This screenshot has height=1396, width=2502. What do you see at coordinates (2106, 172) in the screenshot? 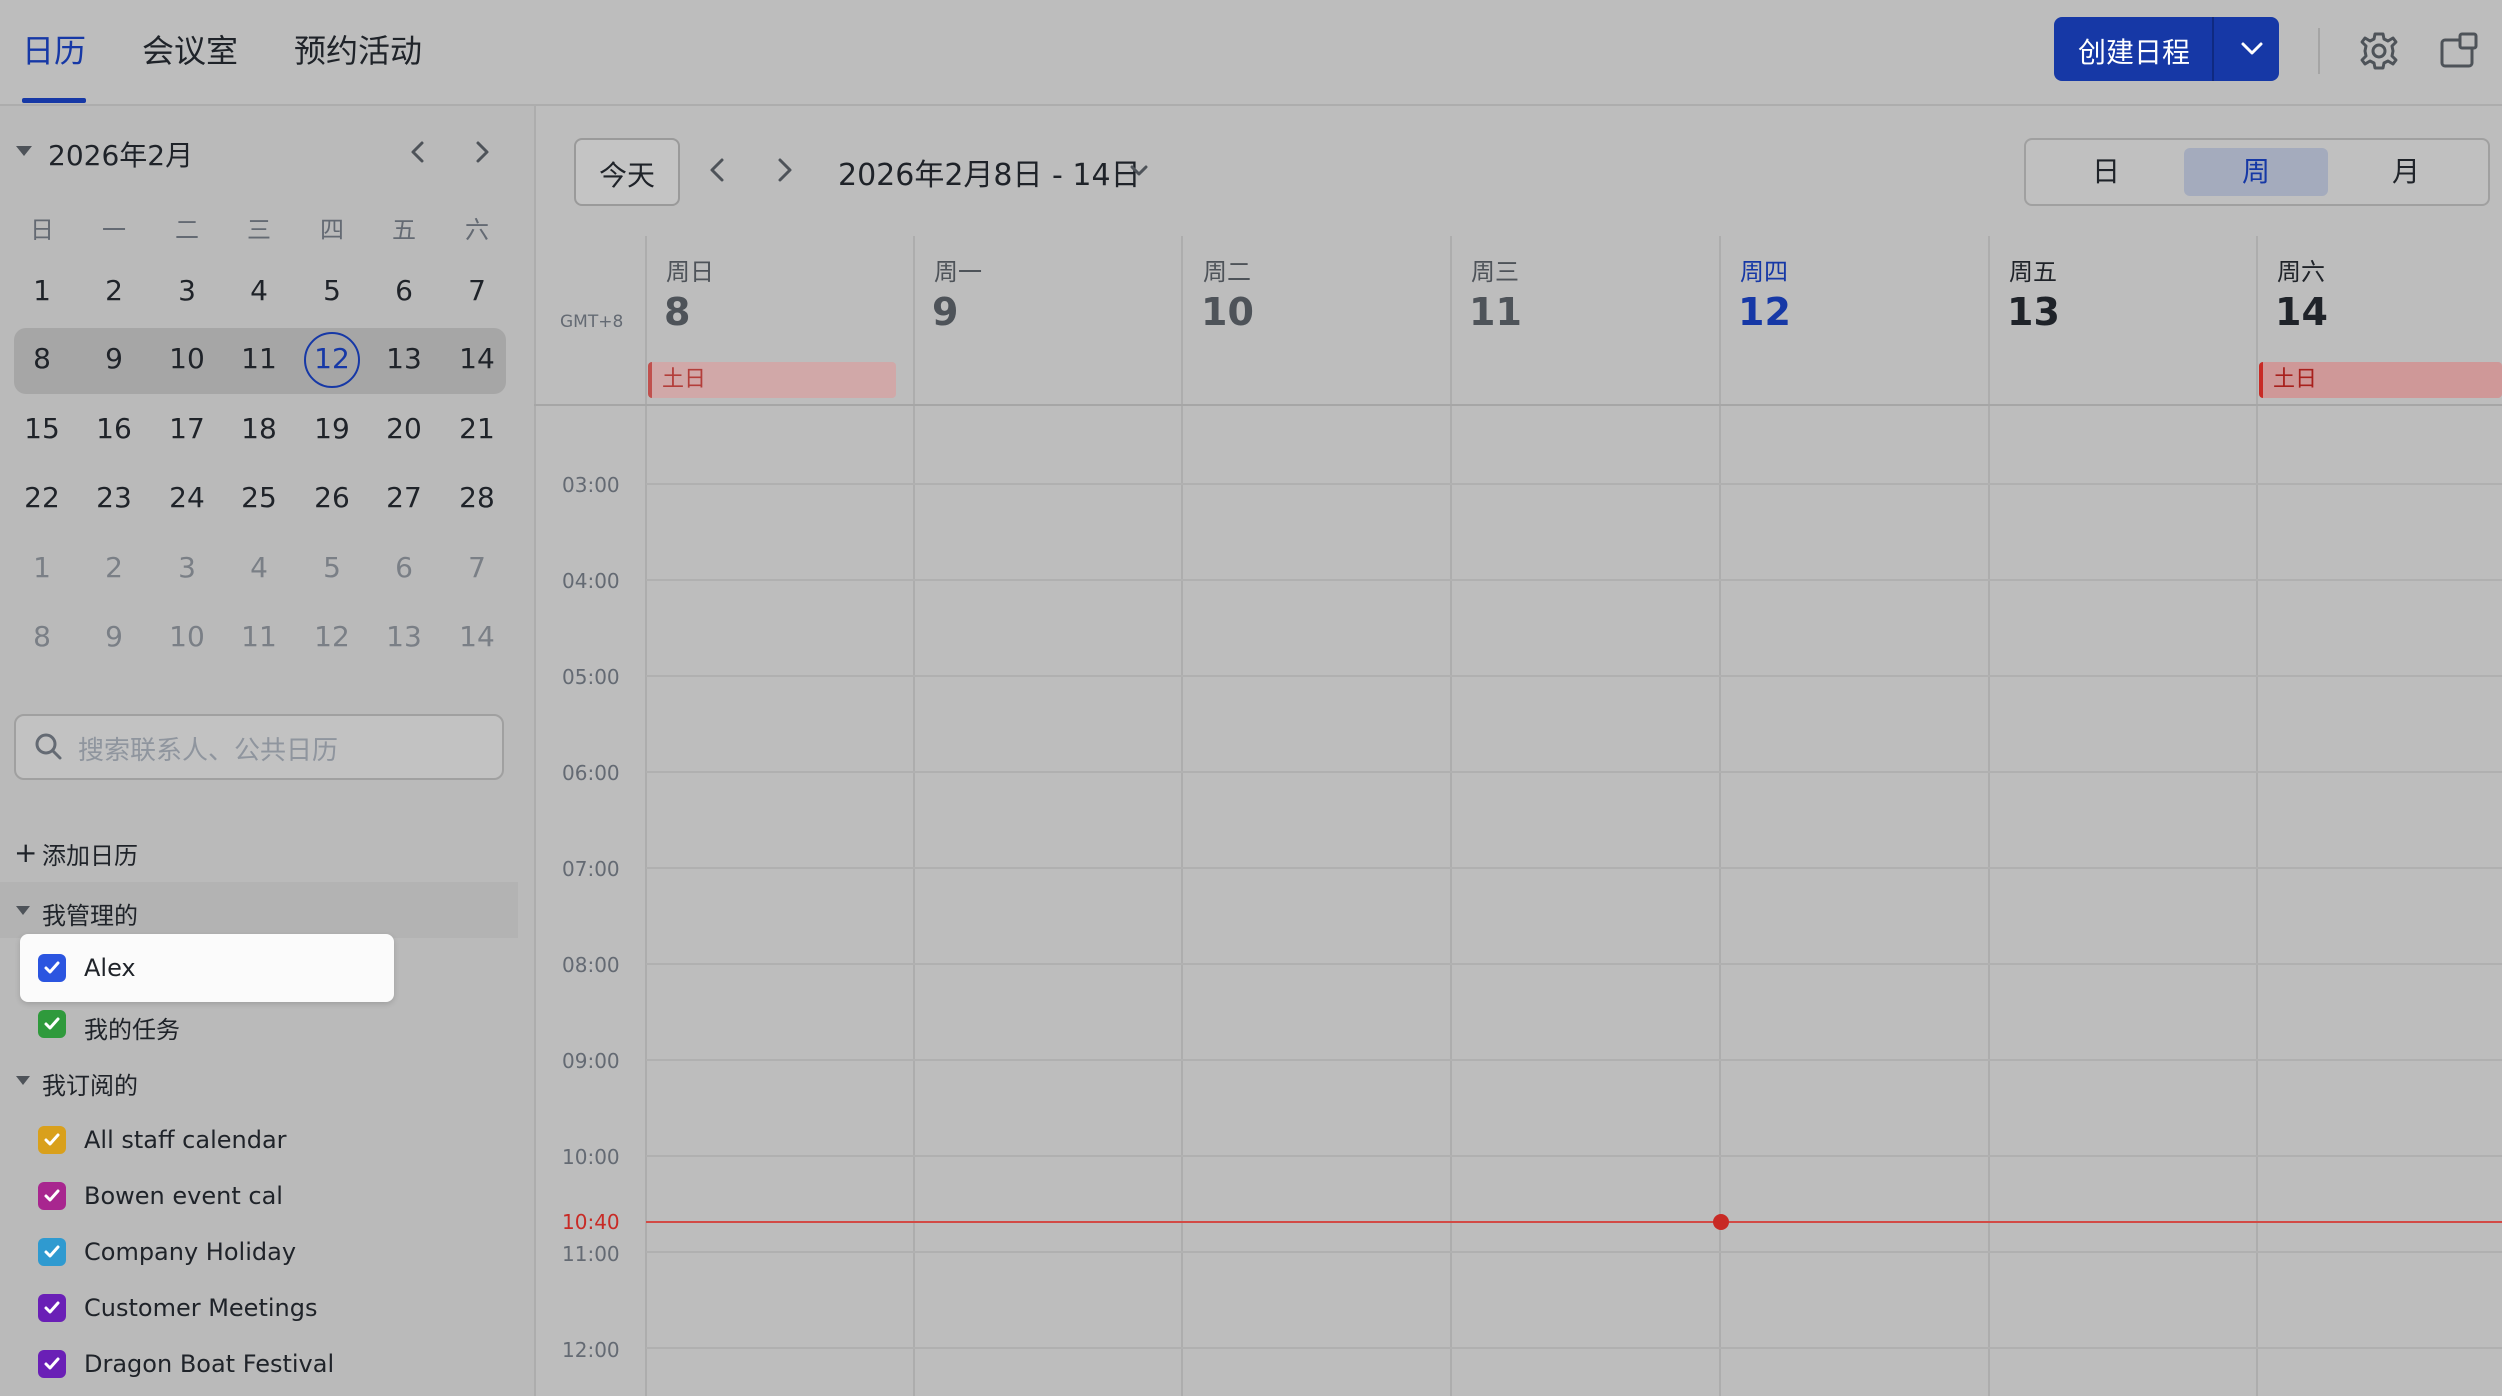
I see `view-day-button: 日` at bounding box center [2106, 172].